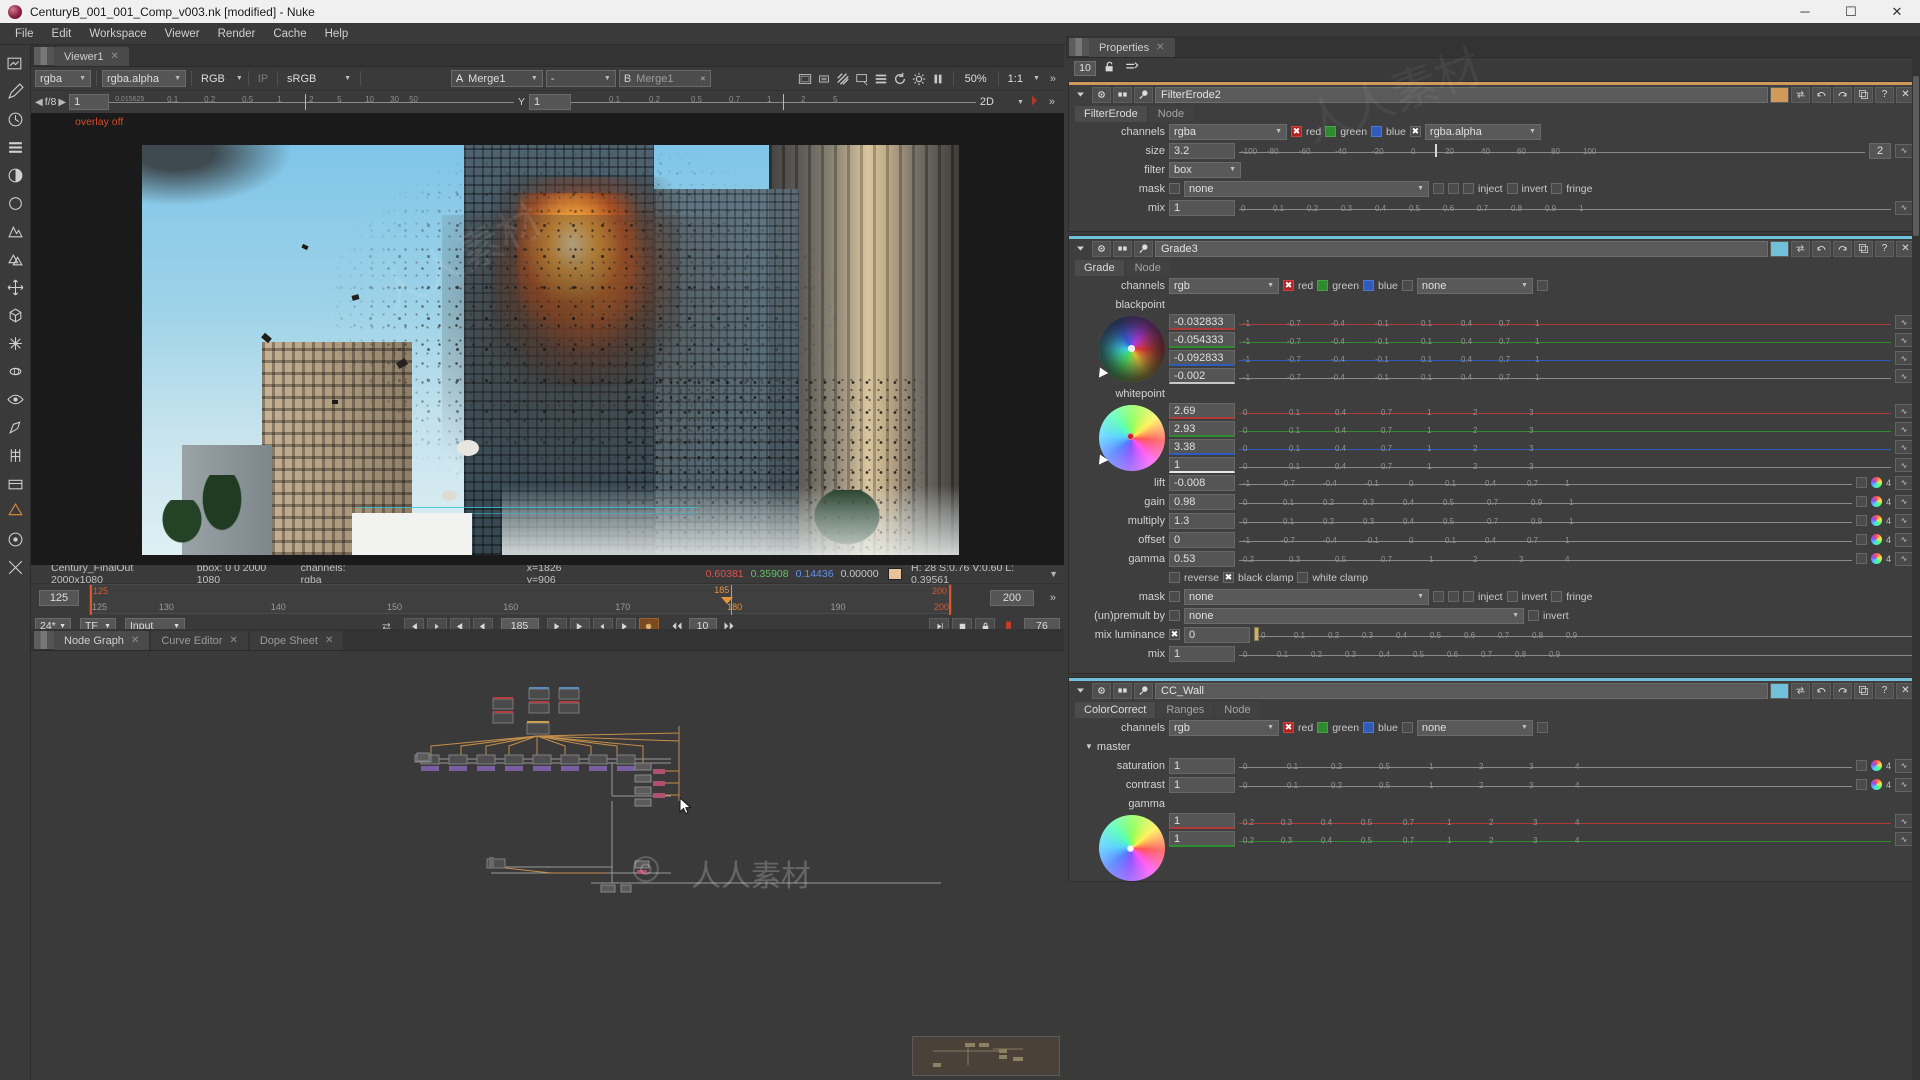  Describe the element at coordinates (1130, 848) in the screenshot. I see `cc-gamma-wheel-cursor` at that location.